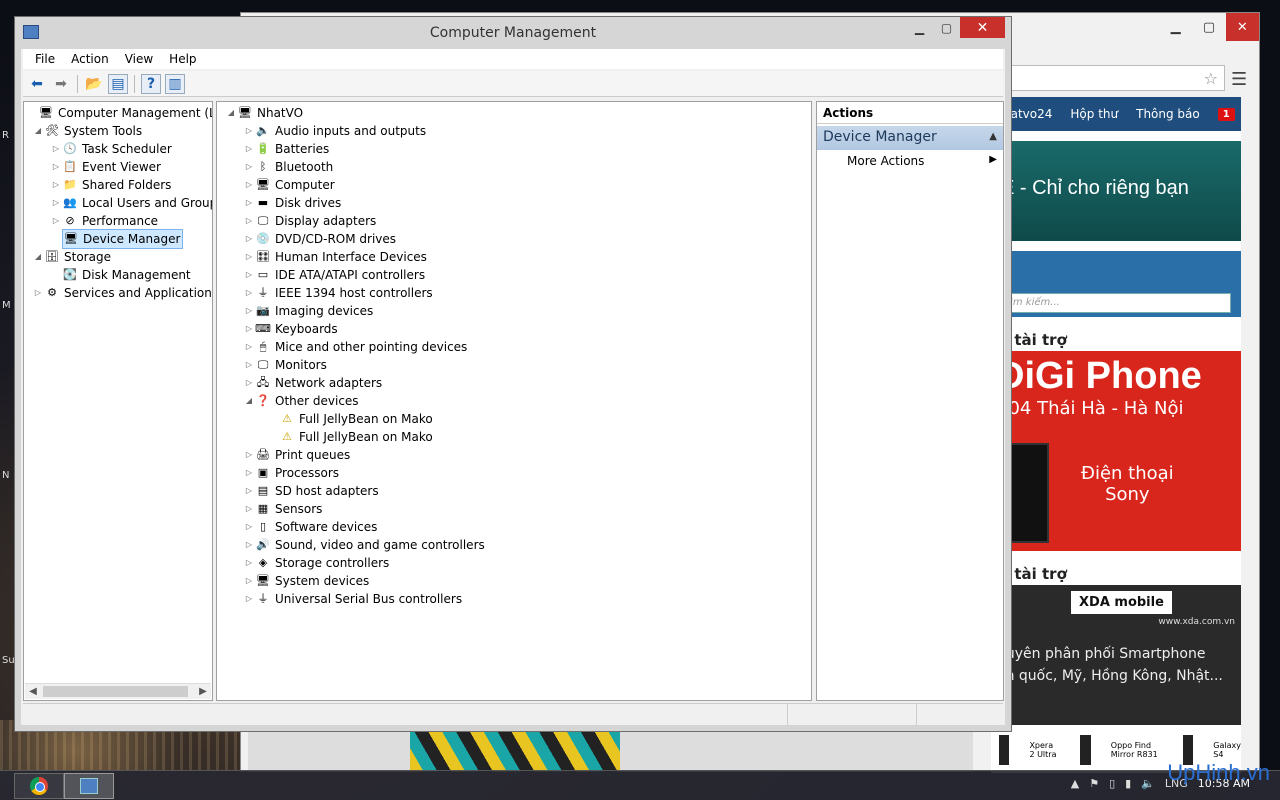 The image size is (1280, 800). What do you see at coordinates (151, 83) in the screenshot?
I see `help-icon: ?` at bounding box center [151, 83].